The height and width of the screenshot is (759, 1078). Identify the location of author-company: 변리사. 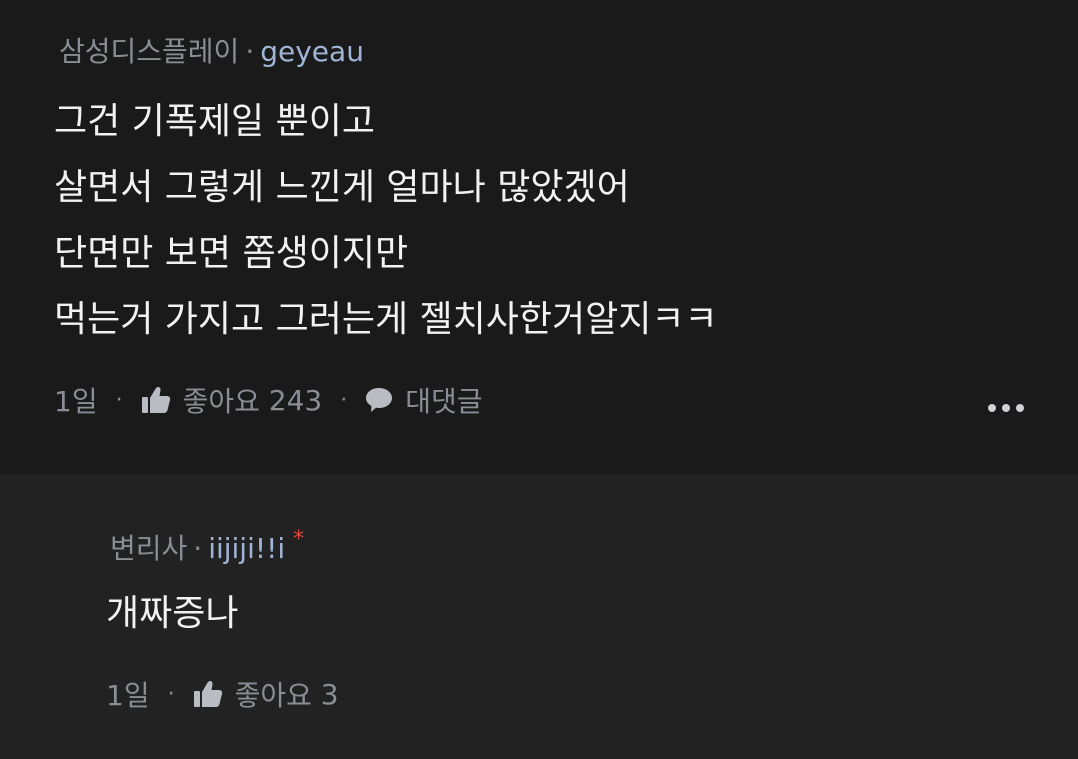
(148, 548).